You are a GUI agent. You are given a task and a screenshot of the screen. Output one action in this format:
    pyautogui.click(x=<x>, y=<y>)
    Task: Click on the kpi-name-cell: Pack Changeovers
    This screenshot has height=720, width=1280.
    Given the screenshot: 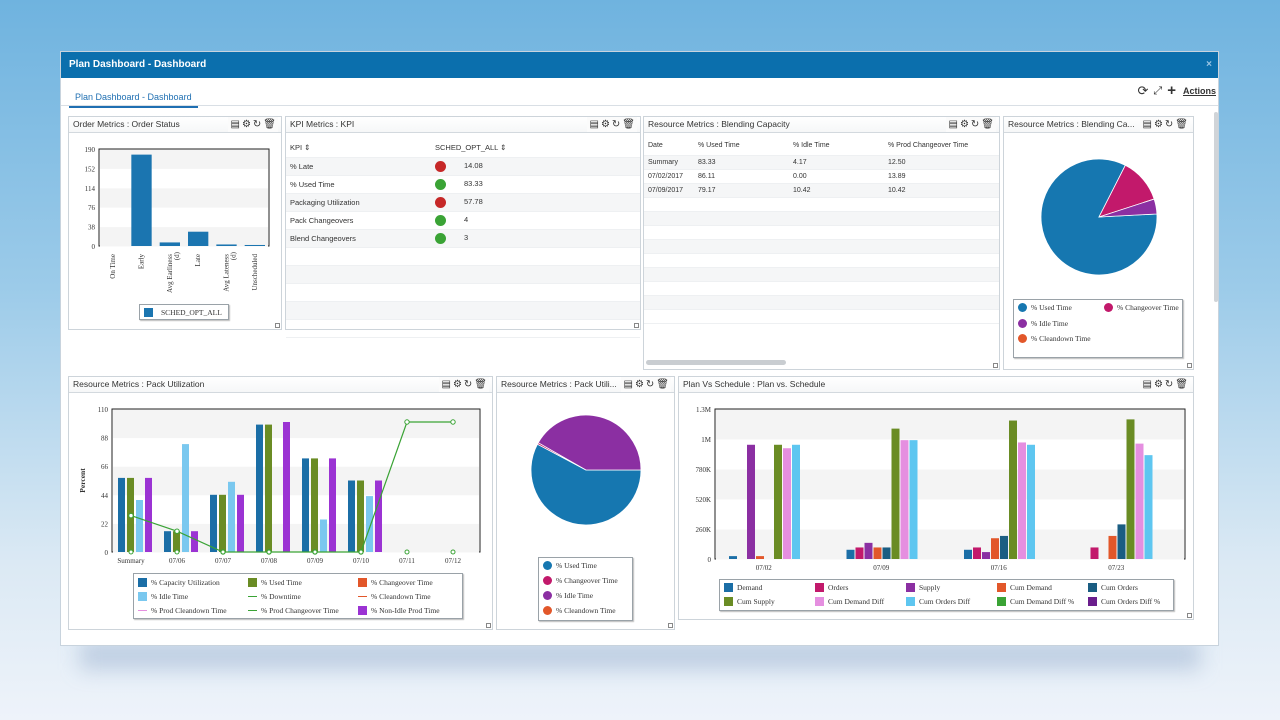 What is the action you would take?
    pyautogui.click(x=358, y=220)
    